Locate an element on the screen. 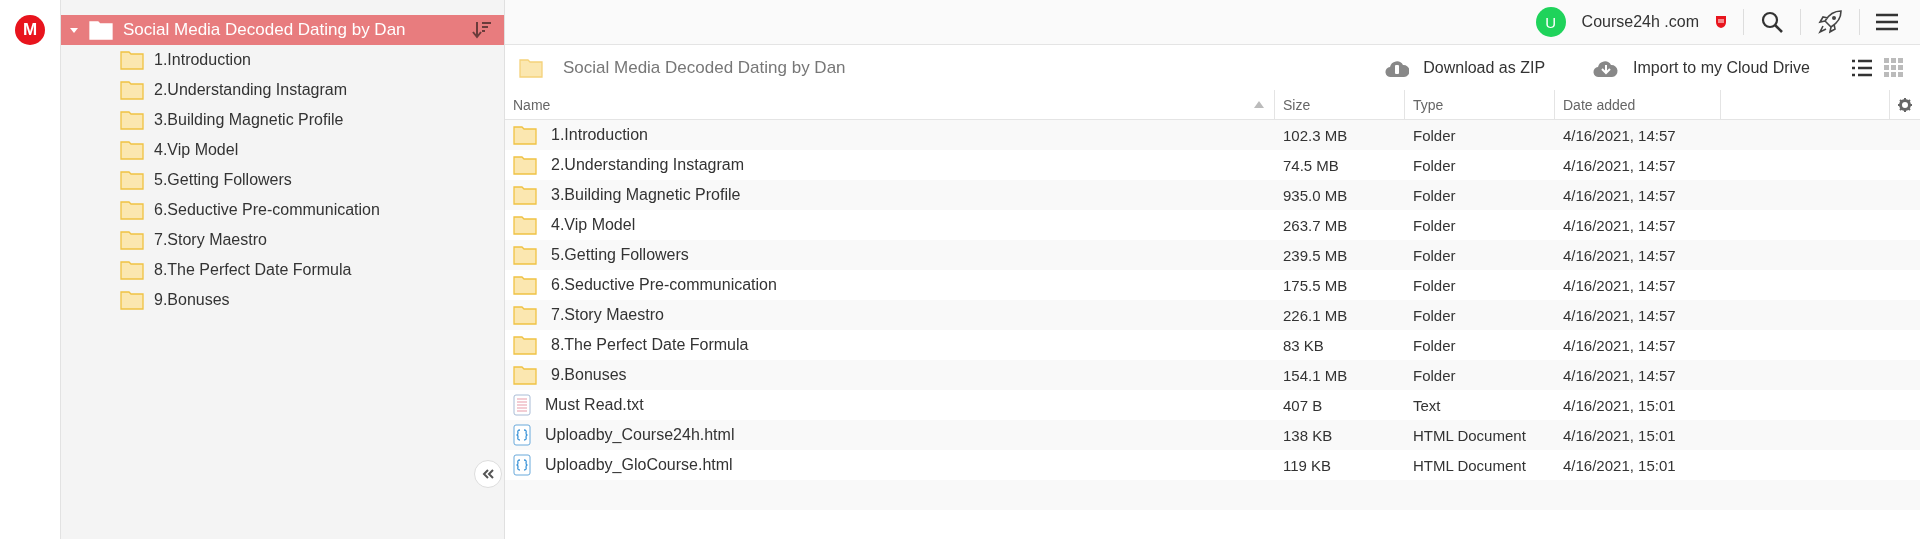  tree-item: 2.Understanding Instagram is located at coordinates (282, 90).